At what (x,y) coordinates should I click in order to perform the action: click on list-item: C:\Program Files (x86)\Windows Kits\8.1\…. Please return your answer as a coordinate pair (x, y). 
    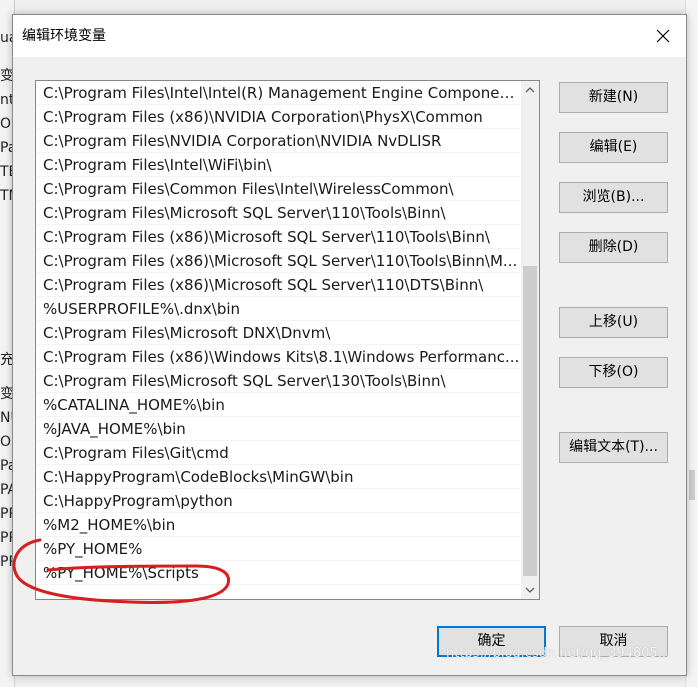
    Looking at the image, I should click on (278, 357).